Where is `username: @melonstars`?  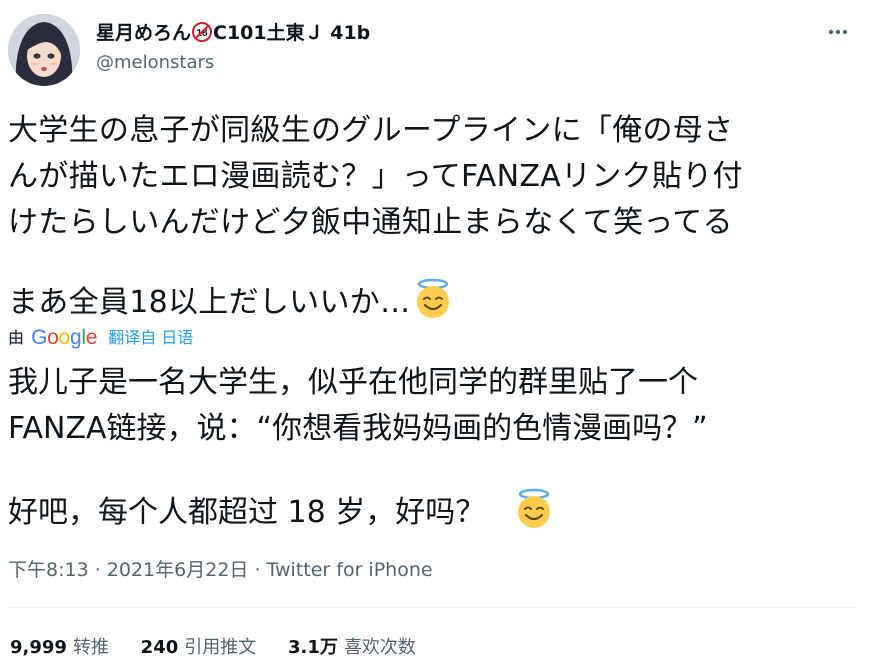
username: @melonstars is located at coordinates (155, 63).